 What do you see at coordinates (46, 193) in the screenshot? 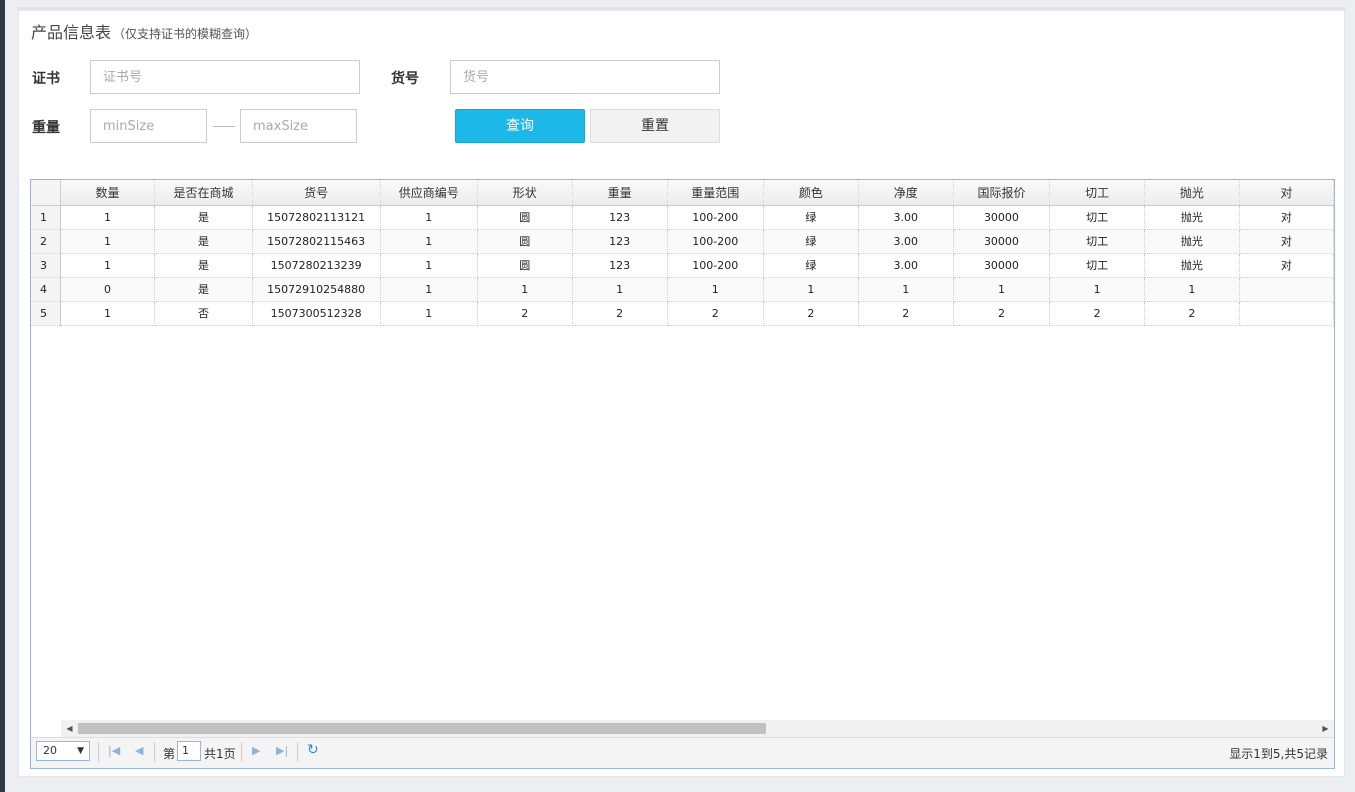
I see `row-number-header` at bounding box center [46, 193].